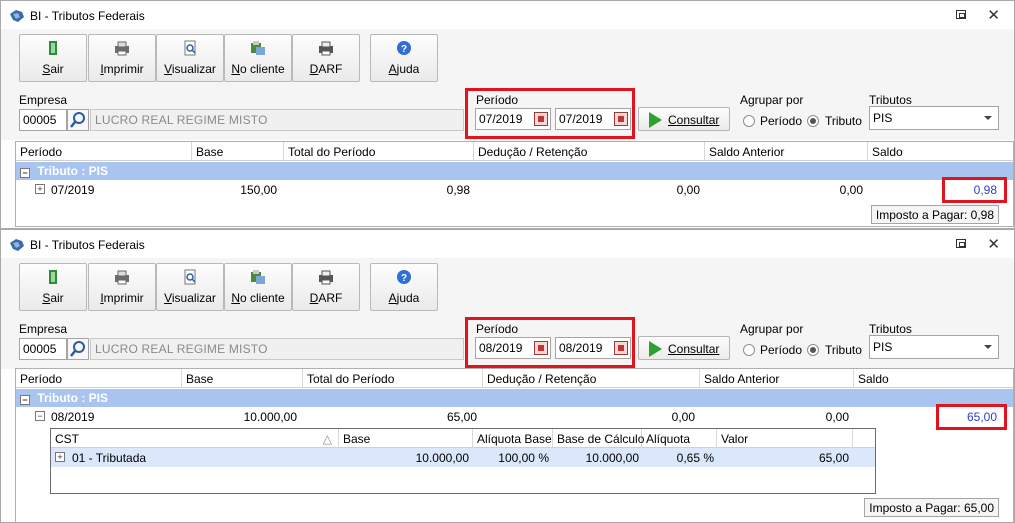 This screenshot has width=1015, height=523. What do you see at coordinates (195, 438) in the screenshot?
I see `col-cst: CST △` at bounding box center [195, 438].